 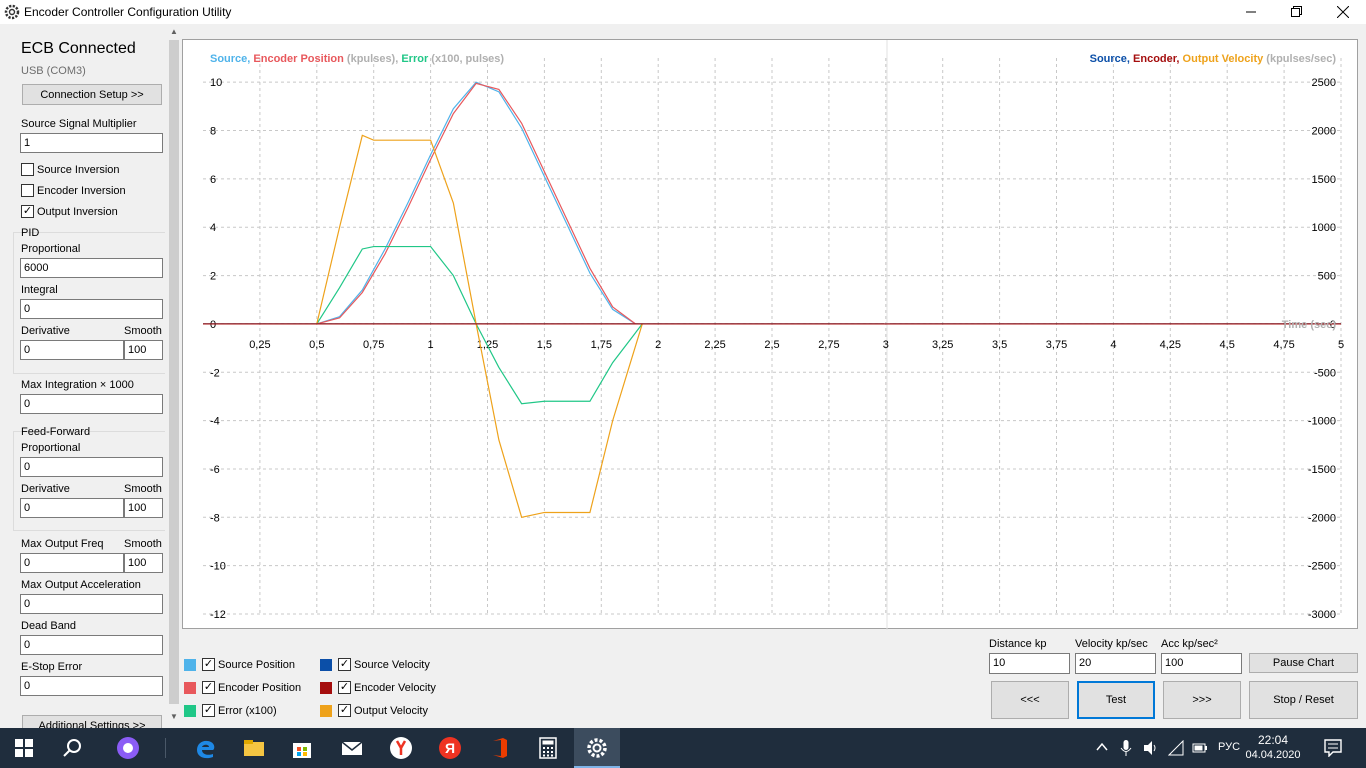 I want to click on pid-label: PID, so click(x=30, y=233).